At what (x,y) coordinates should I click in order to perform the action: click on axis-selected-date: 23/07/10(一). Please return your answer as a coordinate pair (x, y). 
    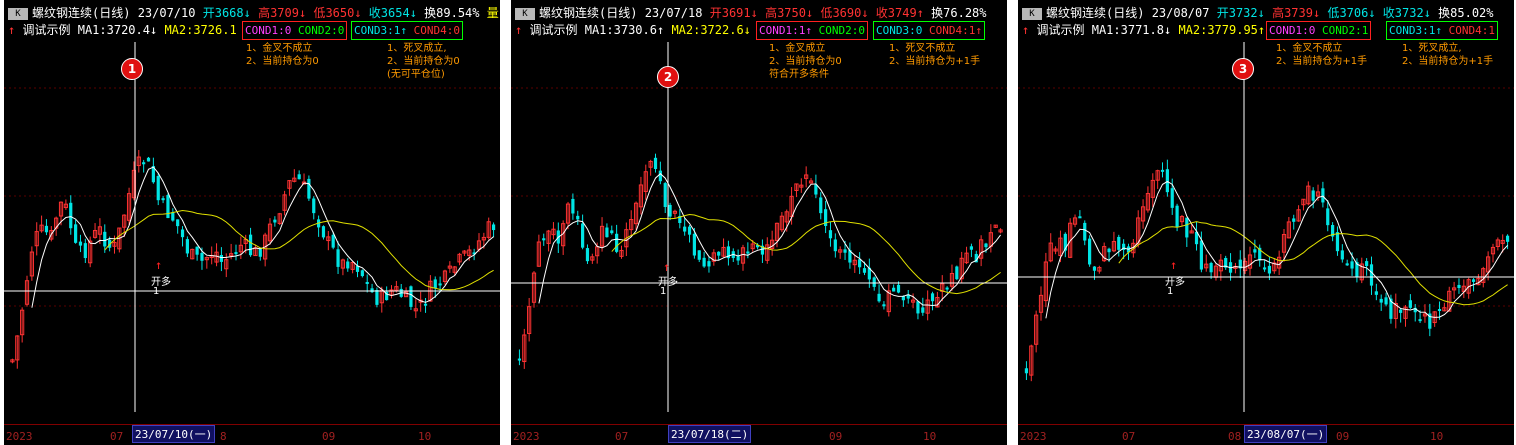
    Looking at the image, I should click on (174, 434).